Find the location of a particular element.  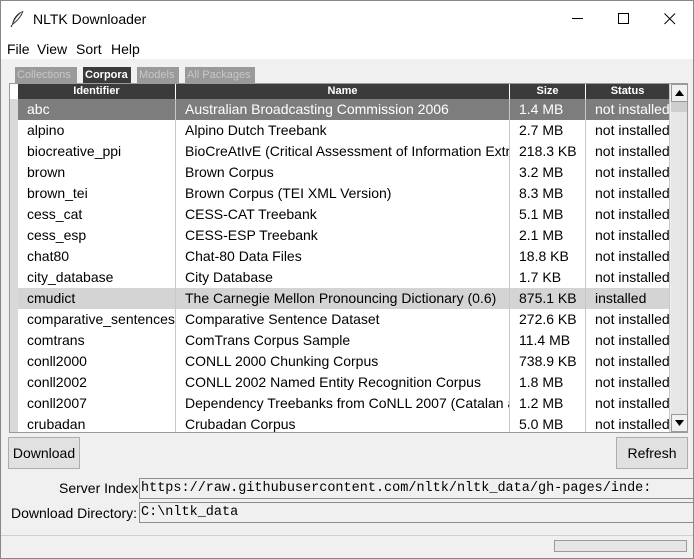

cell-size: 1.4 MB is located at coordinates (541, 109).